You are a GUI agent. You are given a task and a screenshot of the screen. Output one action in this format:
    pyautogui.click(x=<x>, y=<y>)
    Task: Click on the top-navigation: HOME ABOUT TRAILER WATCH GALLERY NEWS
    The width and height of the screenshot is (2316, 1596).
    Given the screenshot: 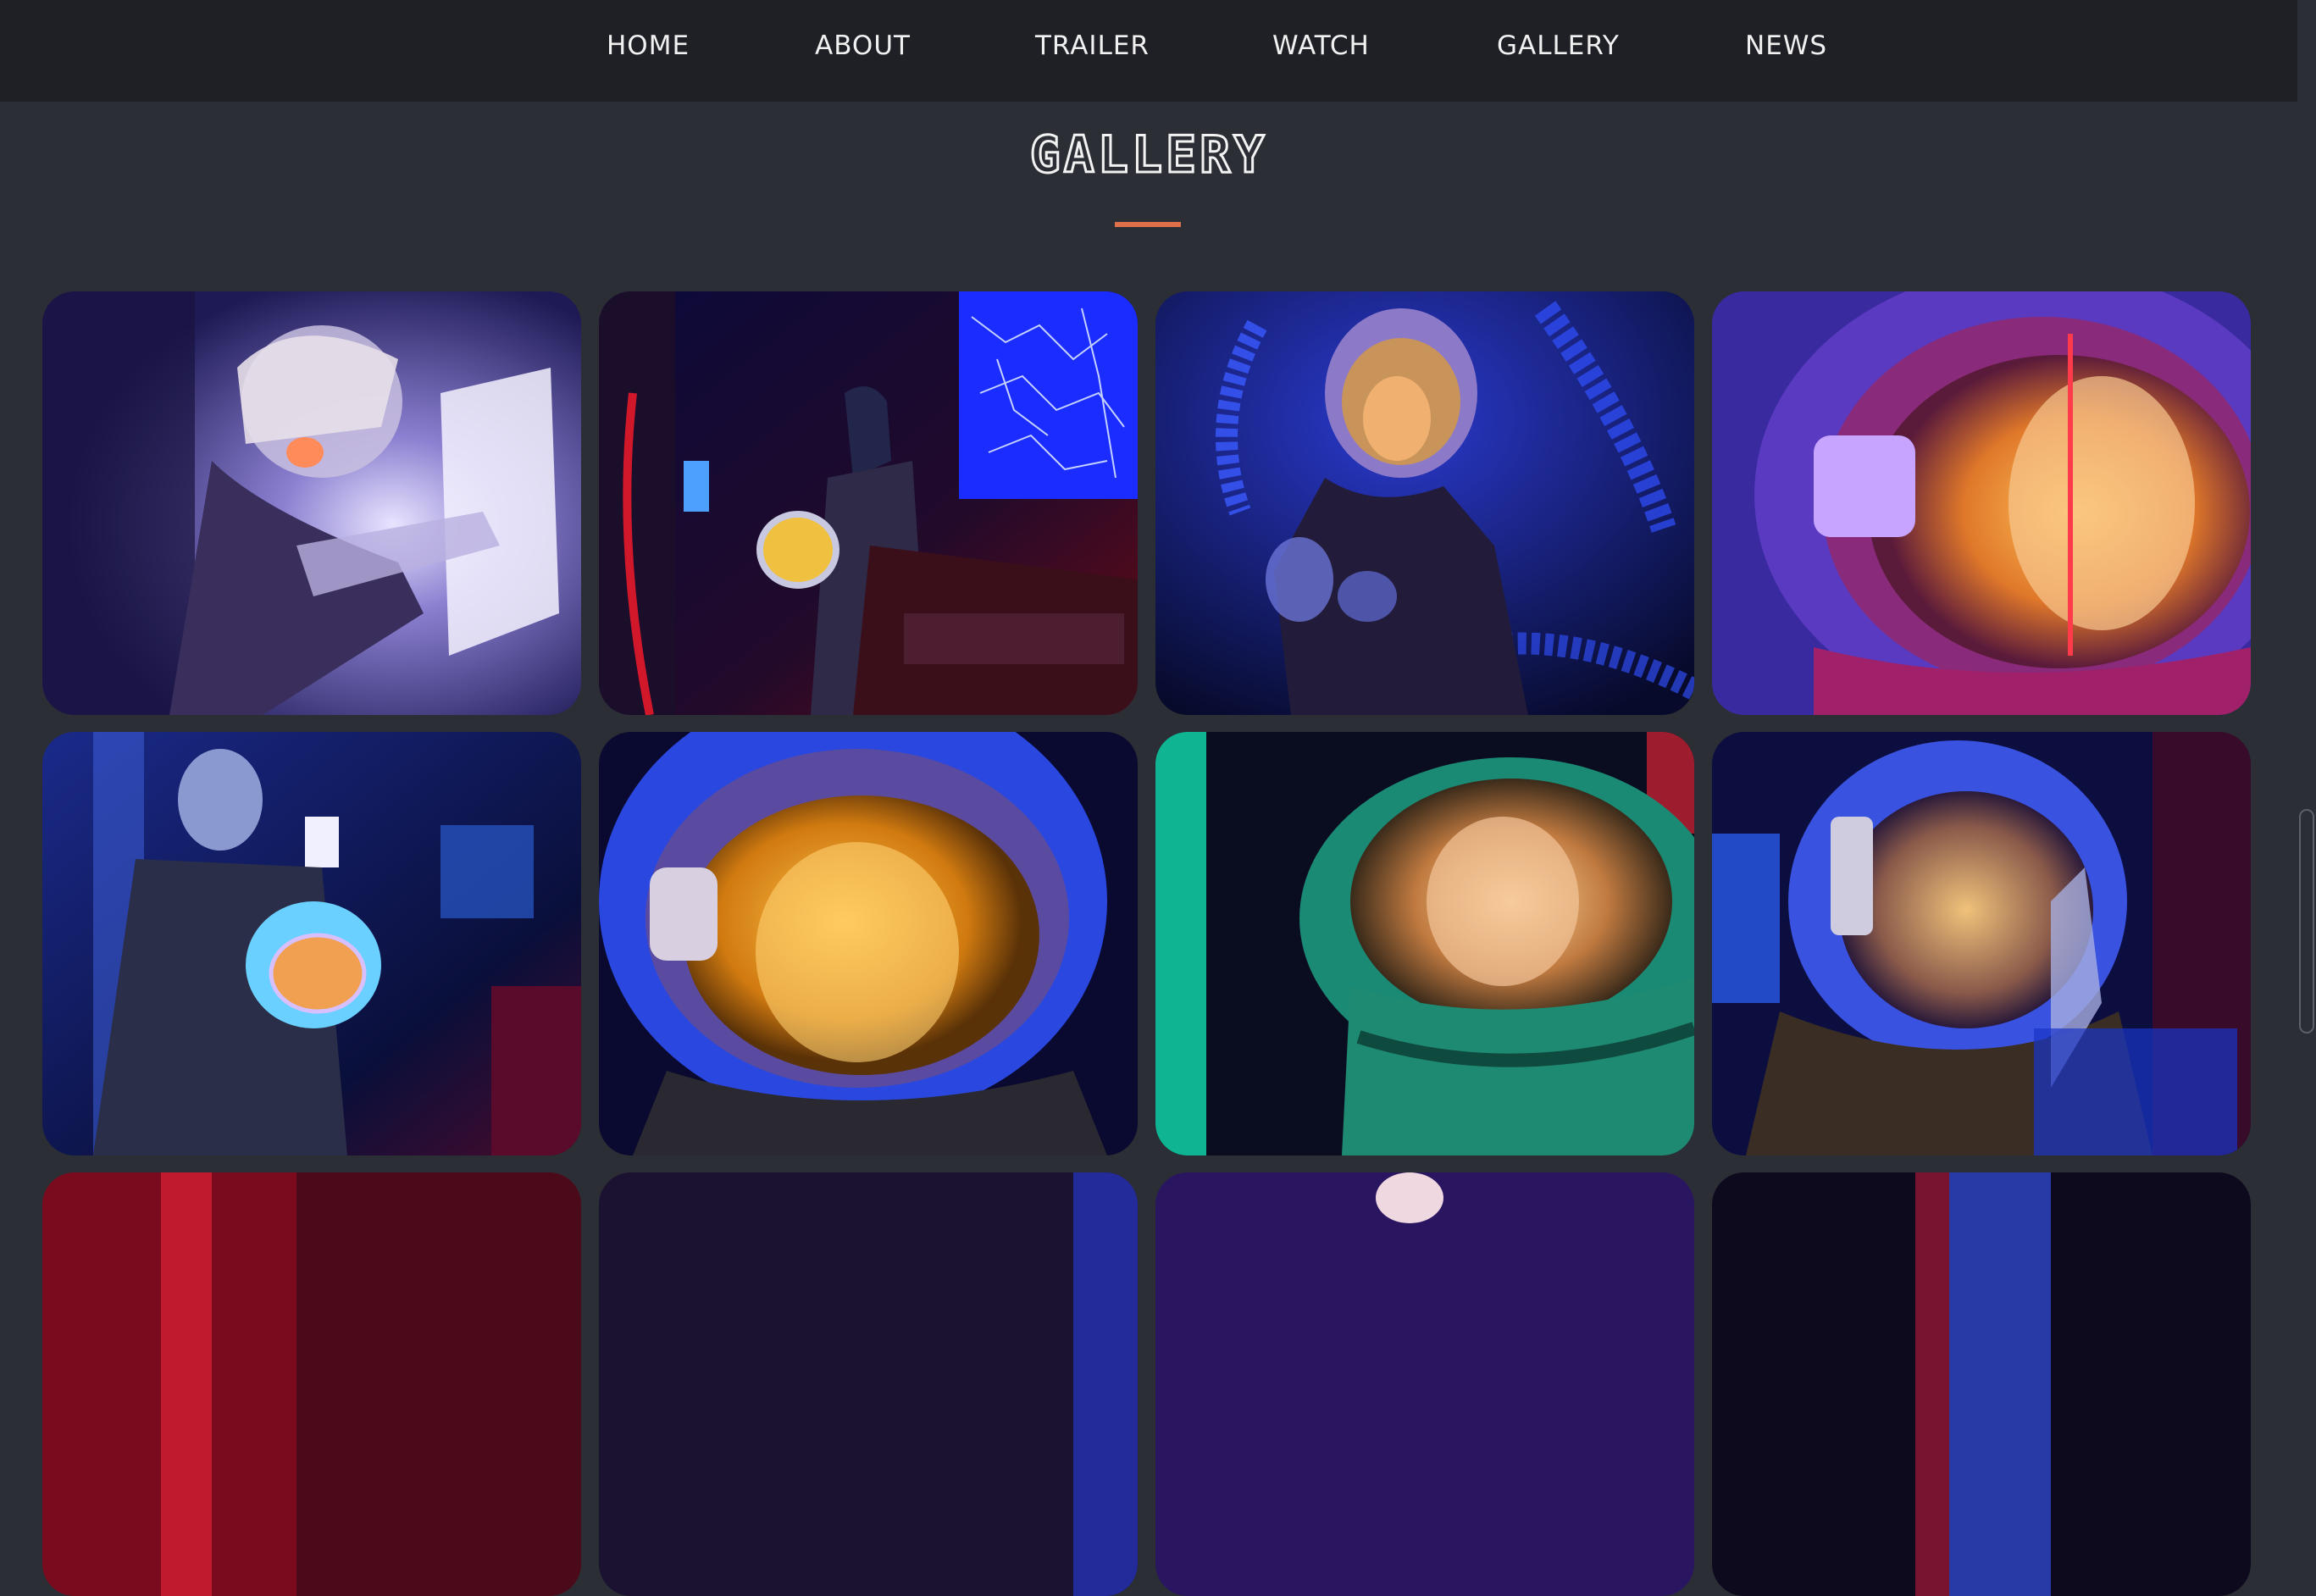 What is the action you would take?
    pyautogui.click(x=1148, y=51)
    